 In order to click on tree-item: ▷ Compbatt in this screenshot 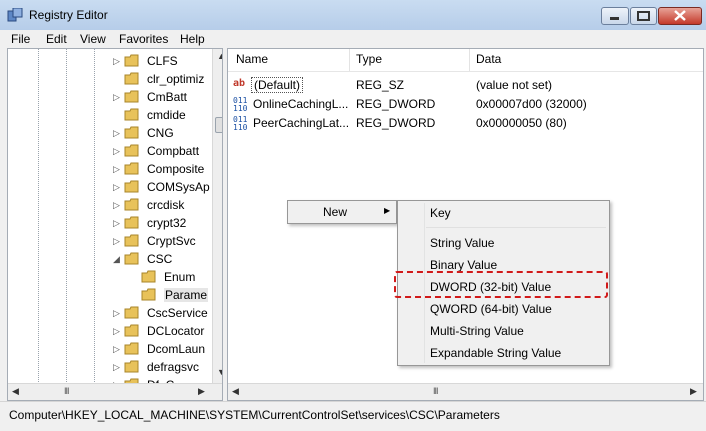, I will do `click(108, 151)`.